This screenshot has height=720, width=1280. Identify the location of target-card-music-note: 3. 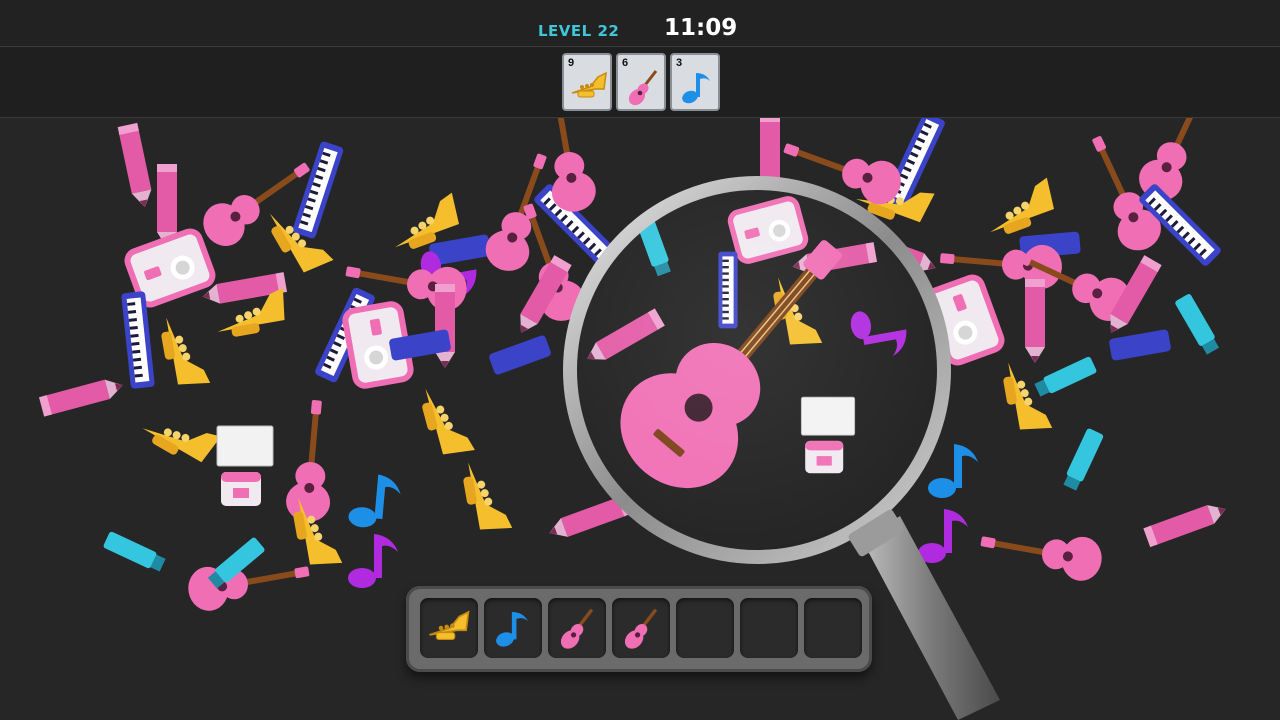
(695, 82).